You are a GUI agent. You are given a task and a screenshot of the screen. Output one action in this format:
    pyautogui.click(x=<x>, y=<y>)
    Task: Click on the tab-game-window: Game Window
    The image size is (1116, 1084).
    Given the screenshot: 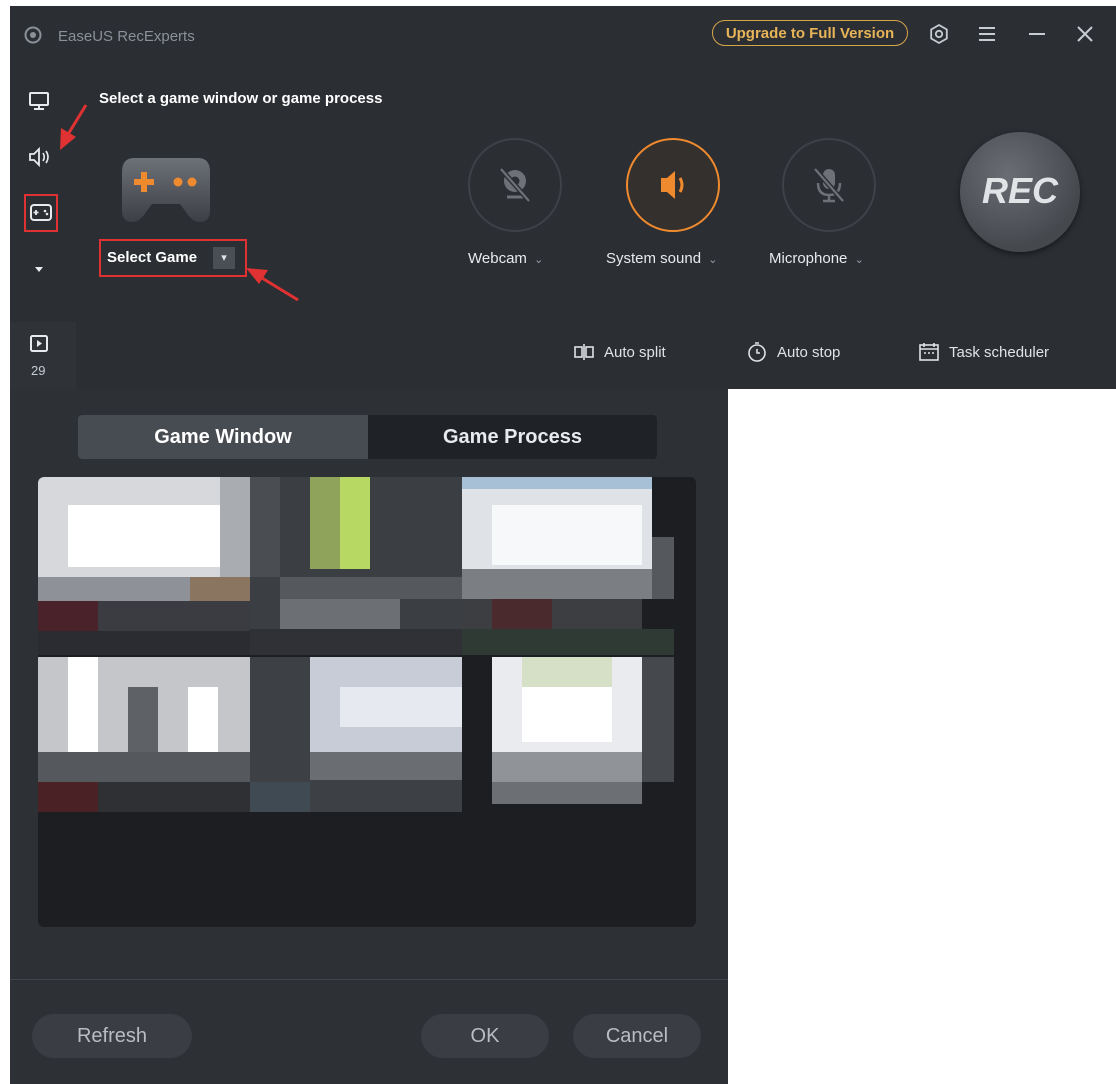 What is the action you would take?
    pyautogui.click(x=223, y=437)
    